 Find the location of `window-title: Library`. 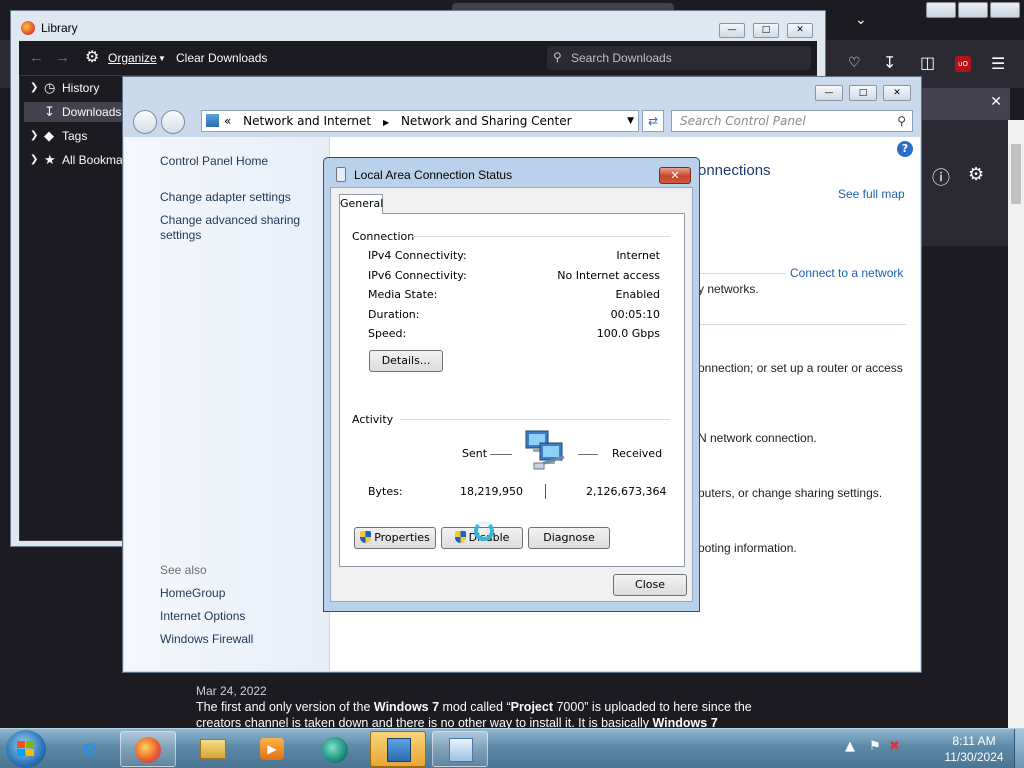

window-title: Library is located at coordinates (59, 28).